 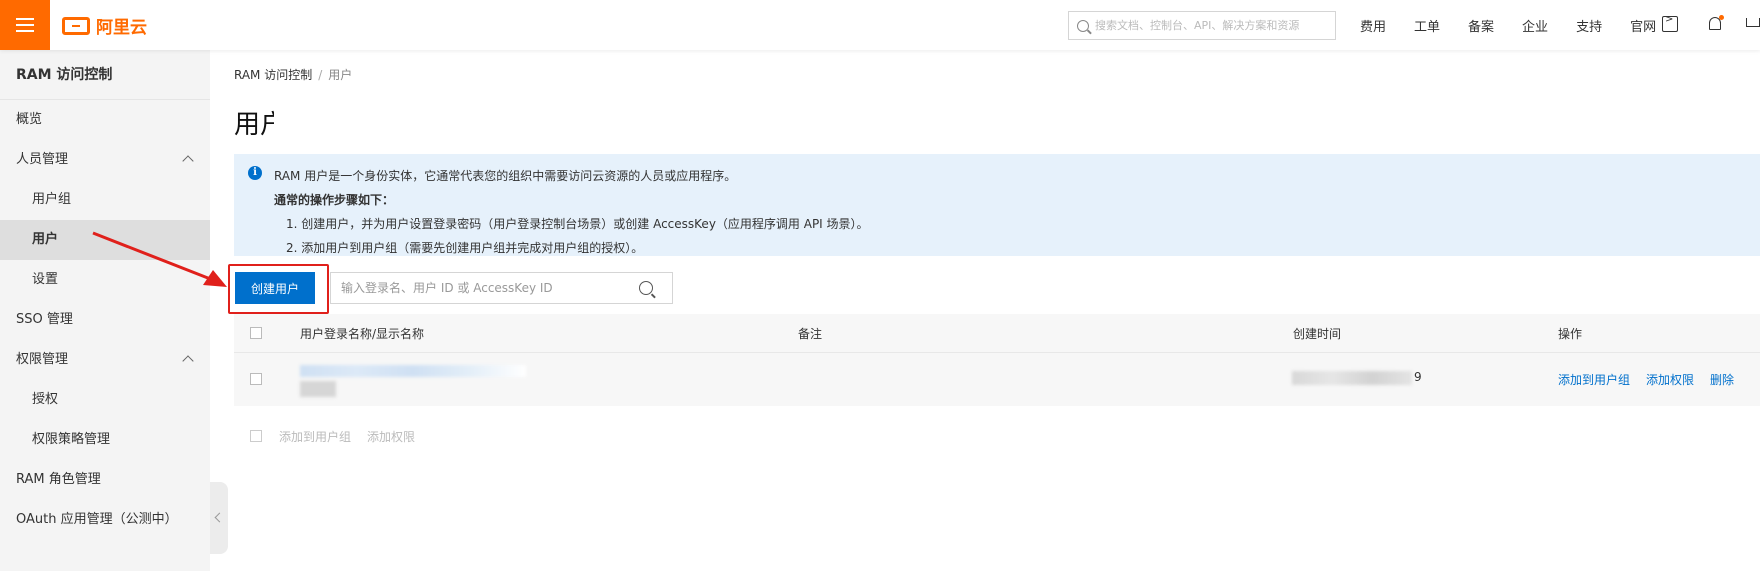 I want to click on sidebar-item-policies: 权限策略管理, so click(x=105, y=440).